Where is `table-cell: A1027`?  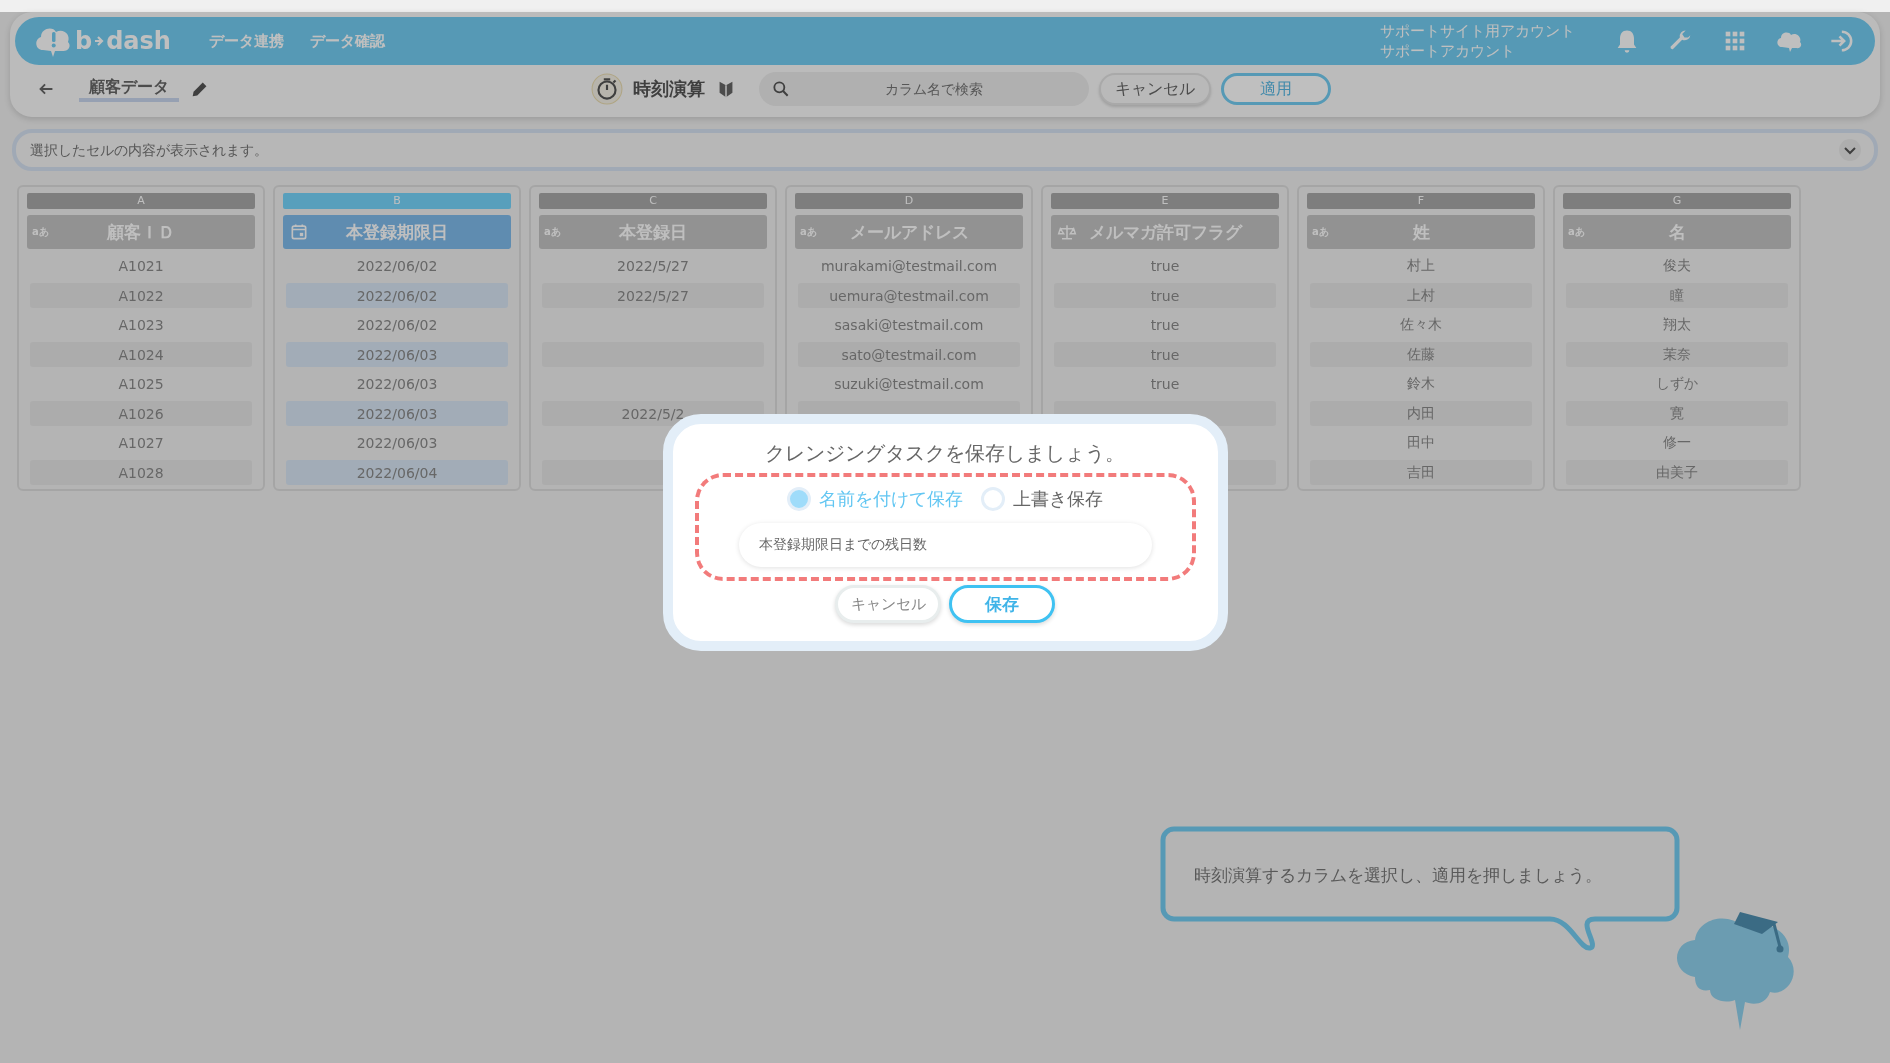 table-cell: A1027 is located at coordinates (141, 443).